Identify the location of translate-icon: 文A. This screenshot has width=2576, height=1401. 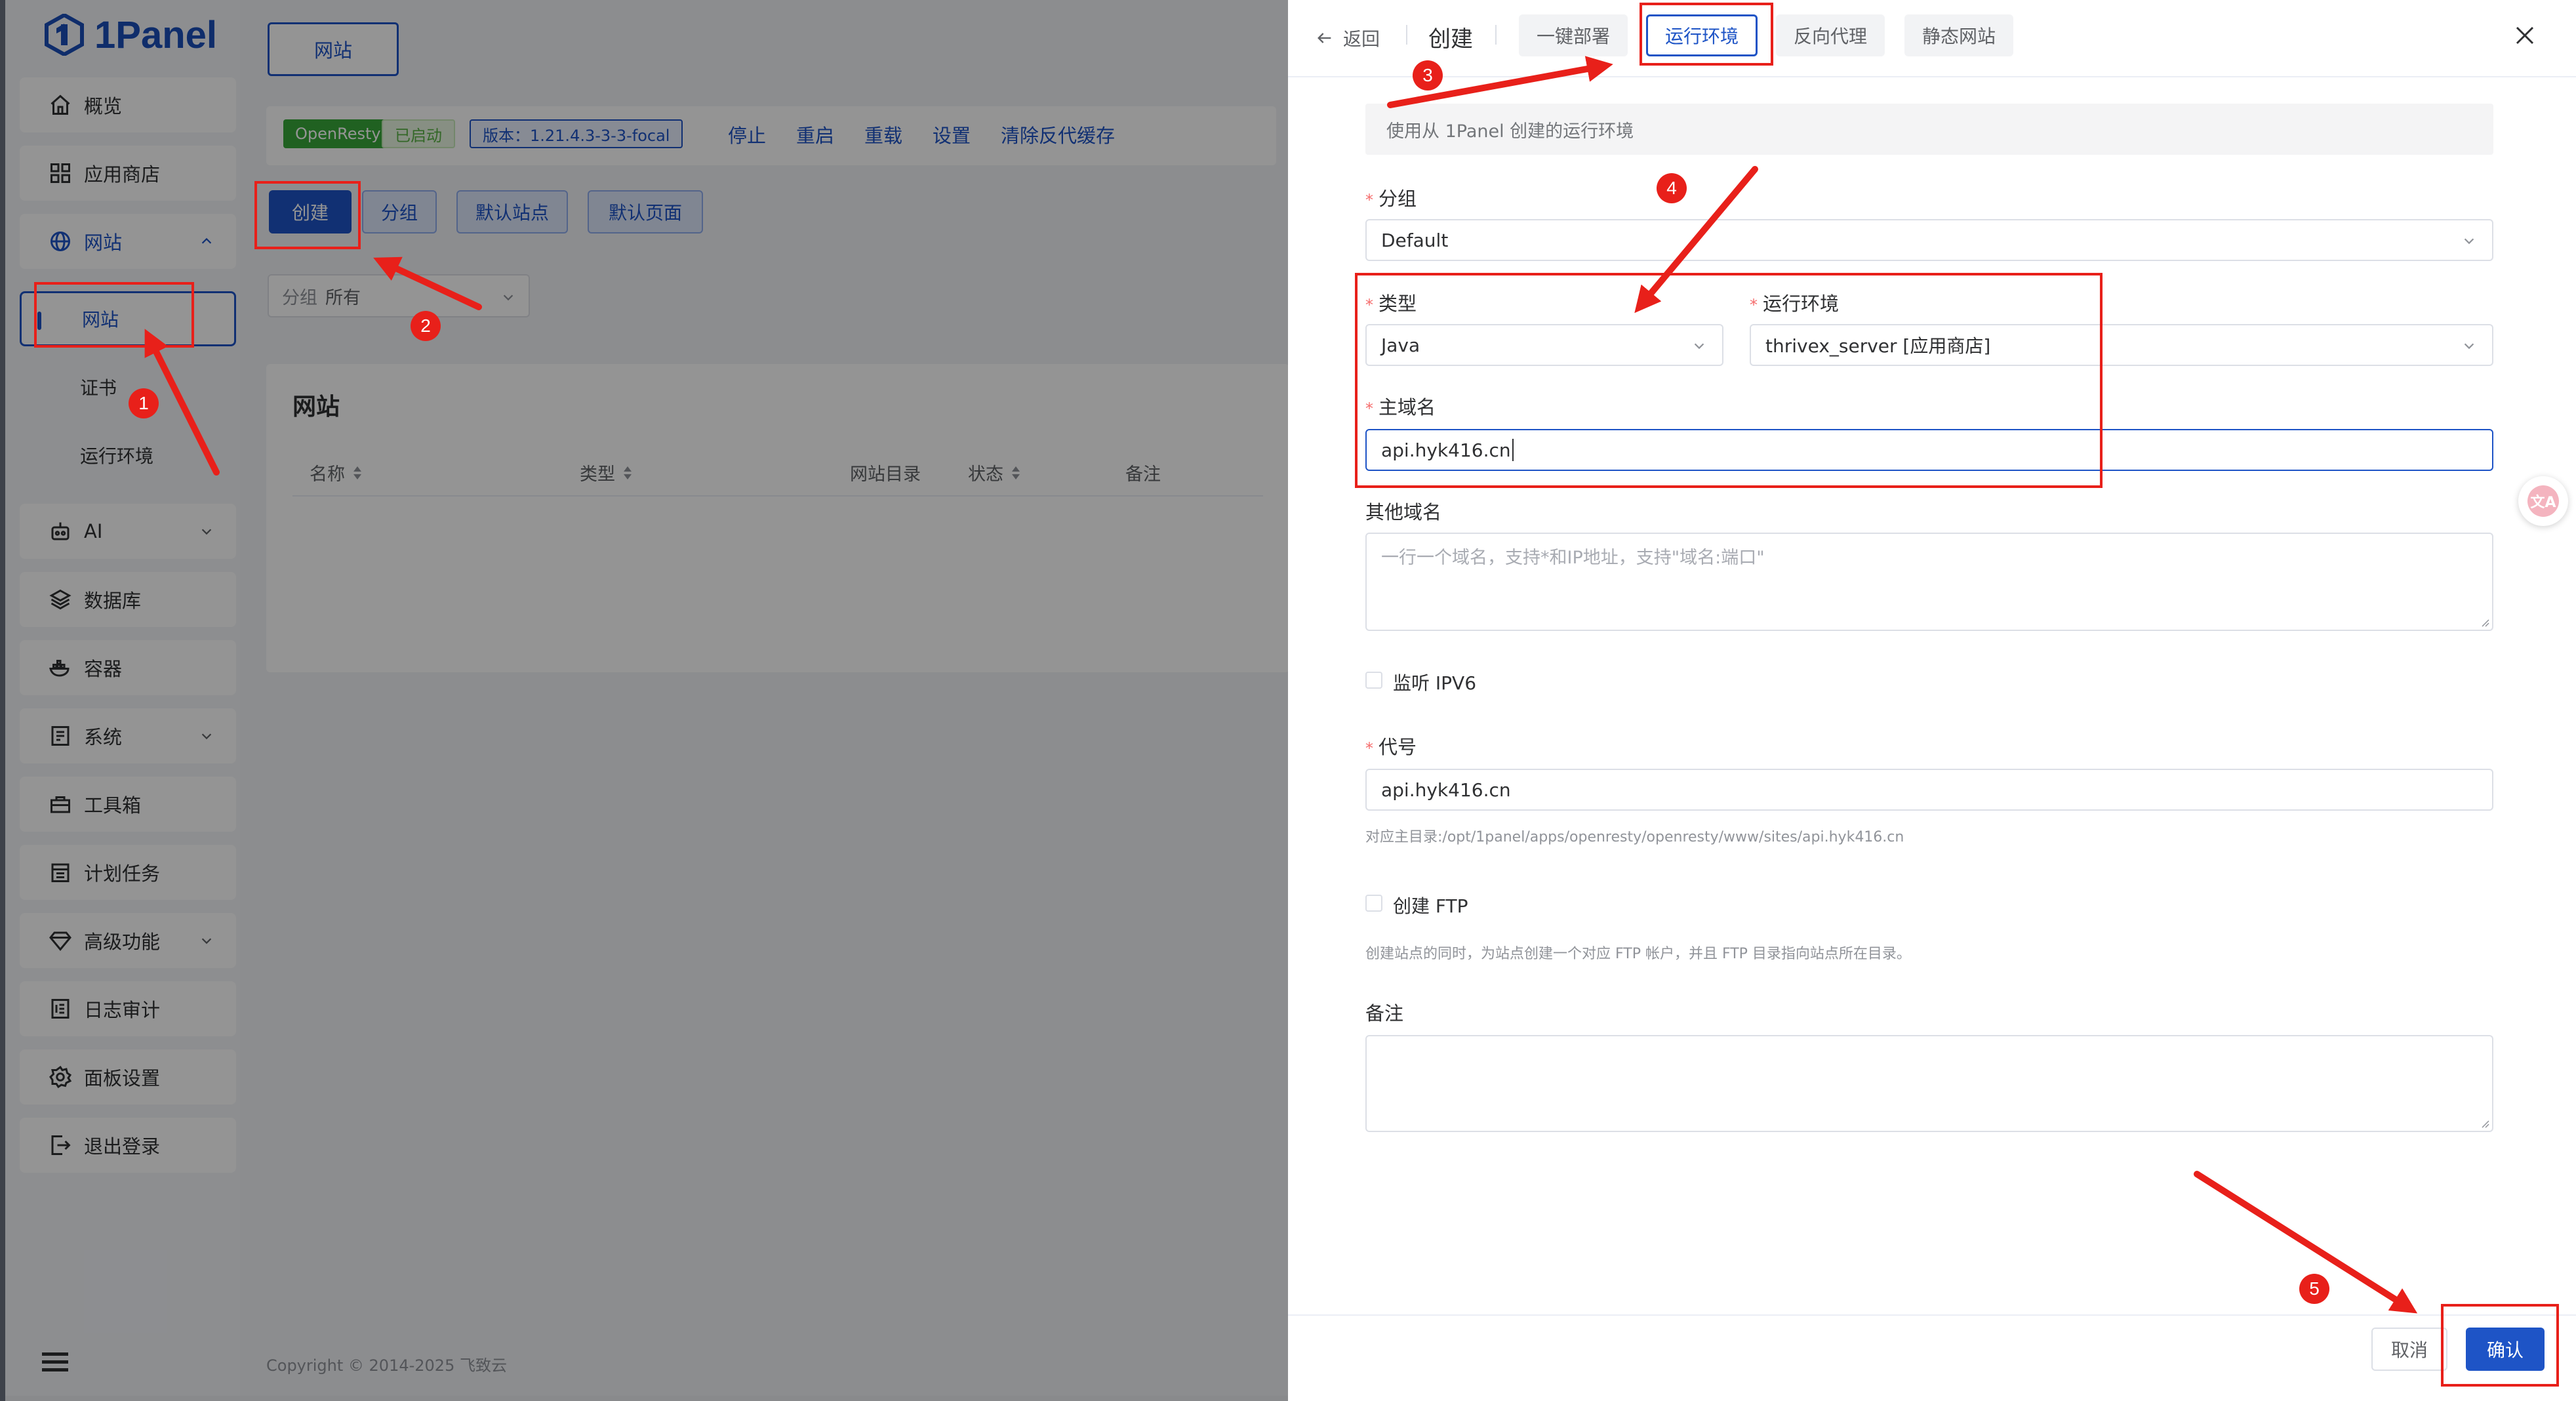
(2543, 501).